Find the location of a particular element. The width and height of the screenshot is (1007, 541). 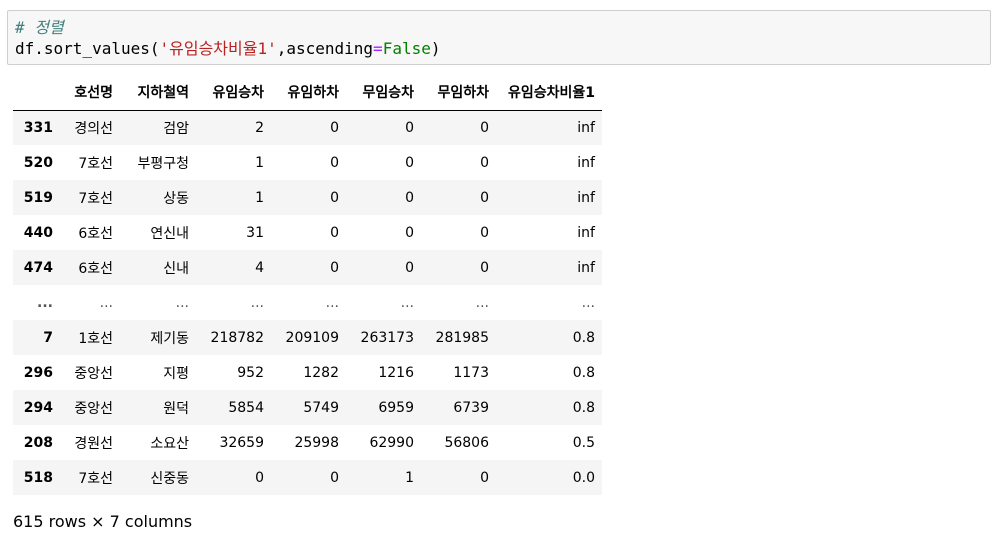

cell-free-boarding: 6959 is located at coordinates (396, 407).